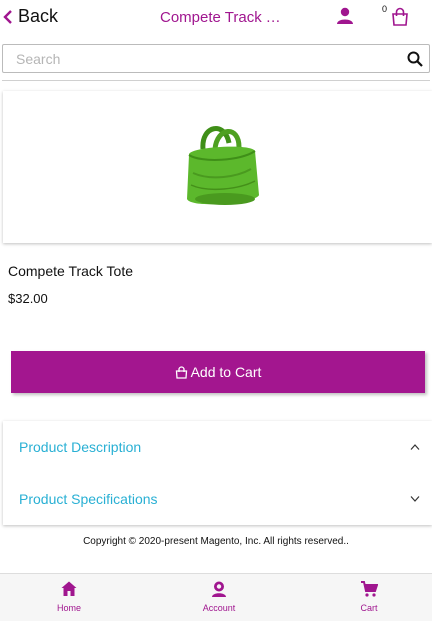  Describe the element at coordinates (38, 16) in the screenshot. I see `back-label: Back` at that location.